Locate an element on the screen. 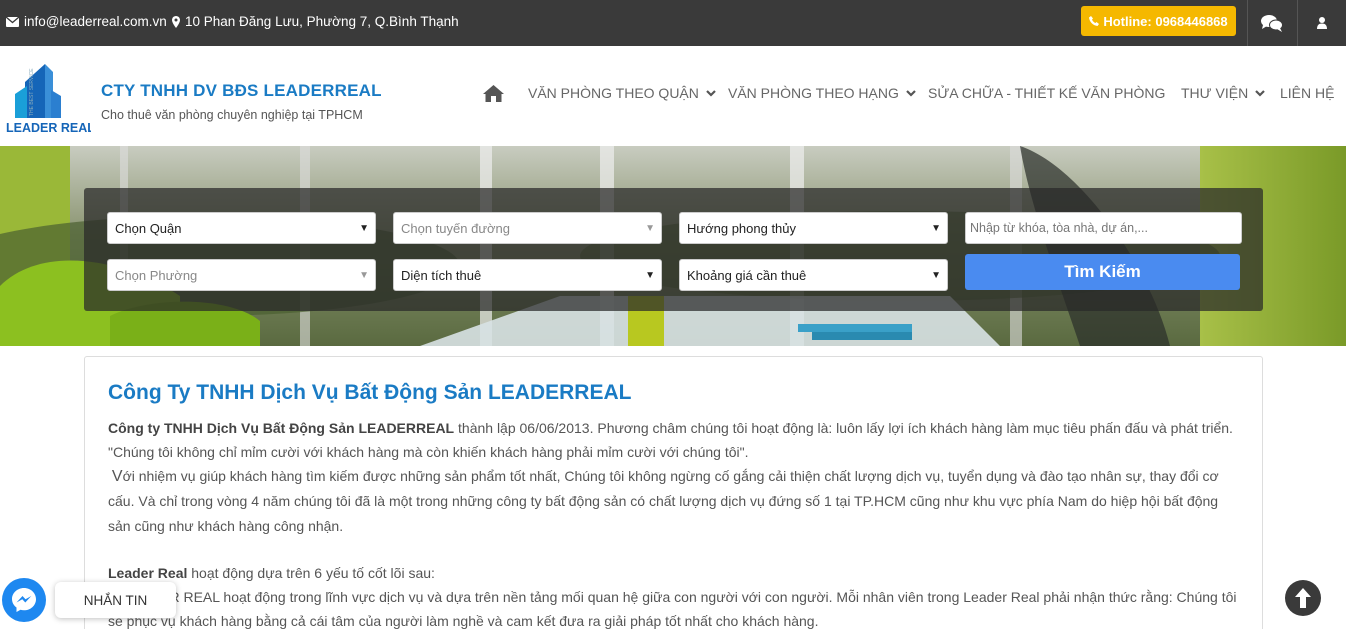  drop-cap: V is located at coordinates (117, 476).